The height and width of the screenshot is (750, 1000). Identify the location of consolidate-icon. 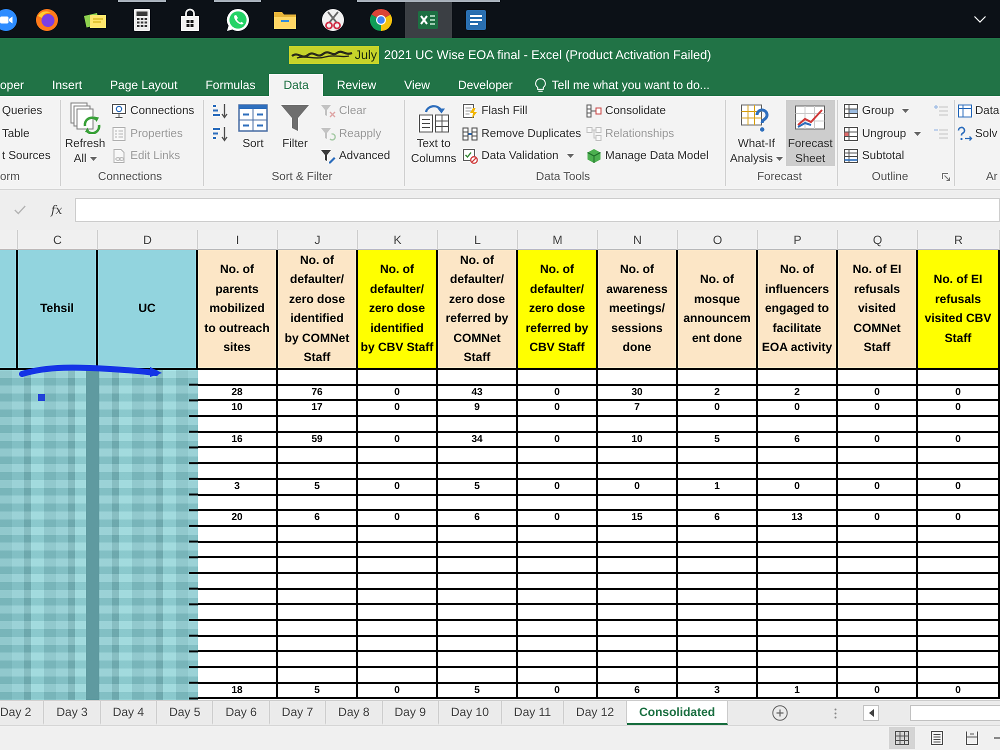
(594, 111).